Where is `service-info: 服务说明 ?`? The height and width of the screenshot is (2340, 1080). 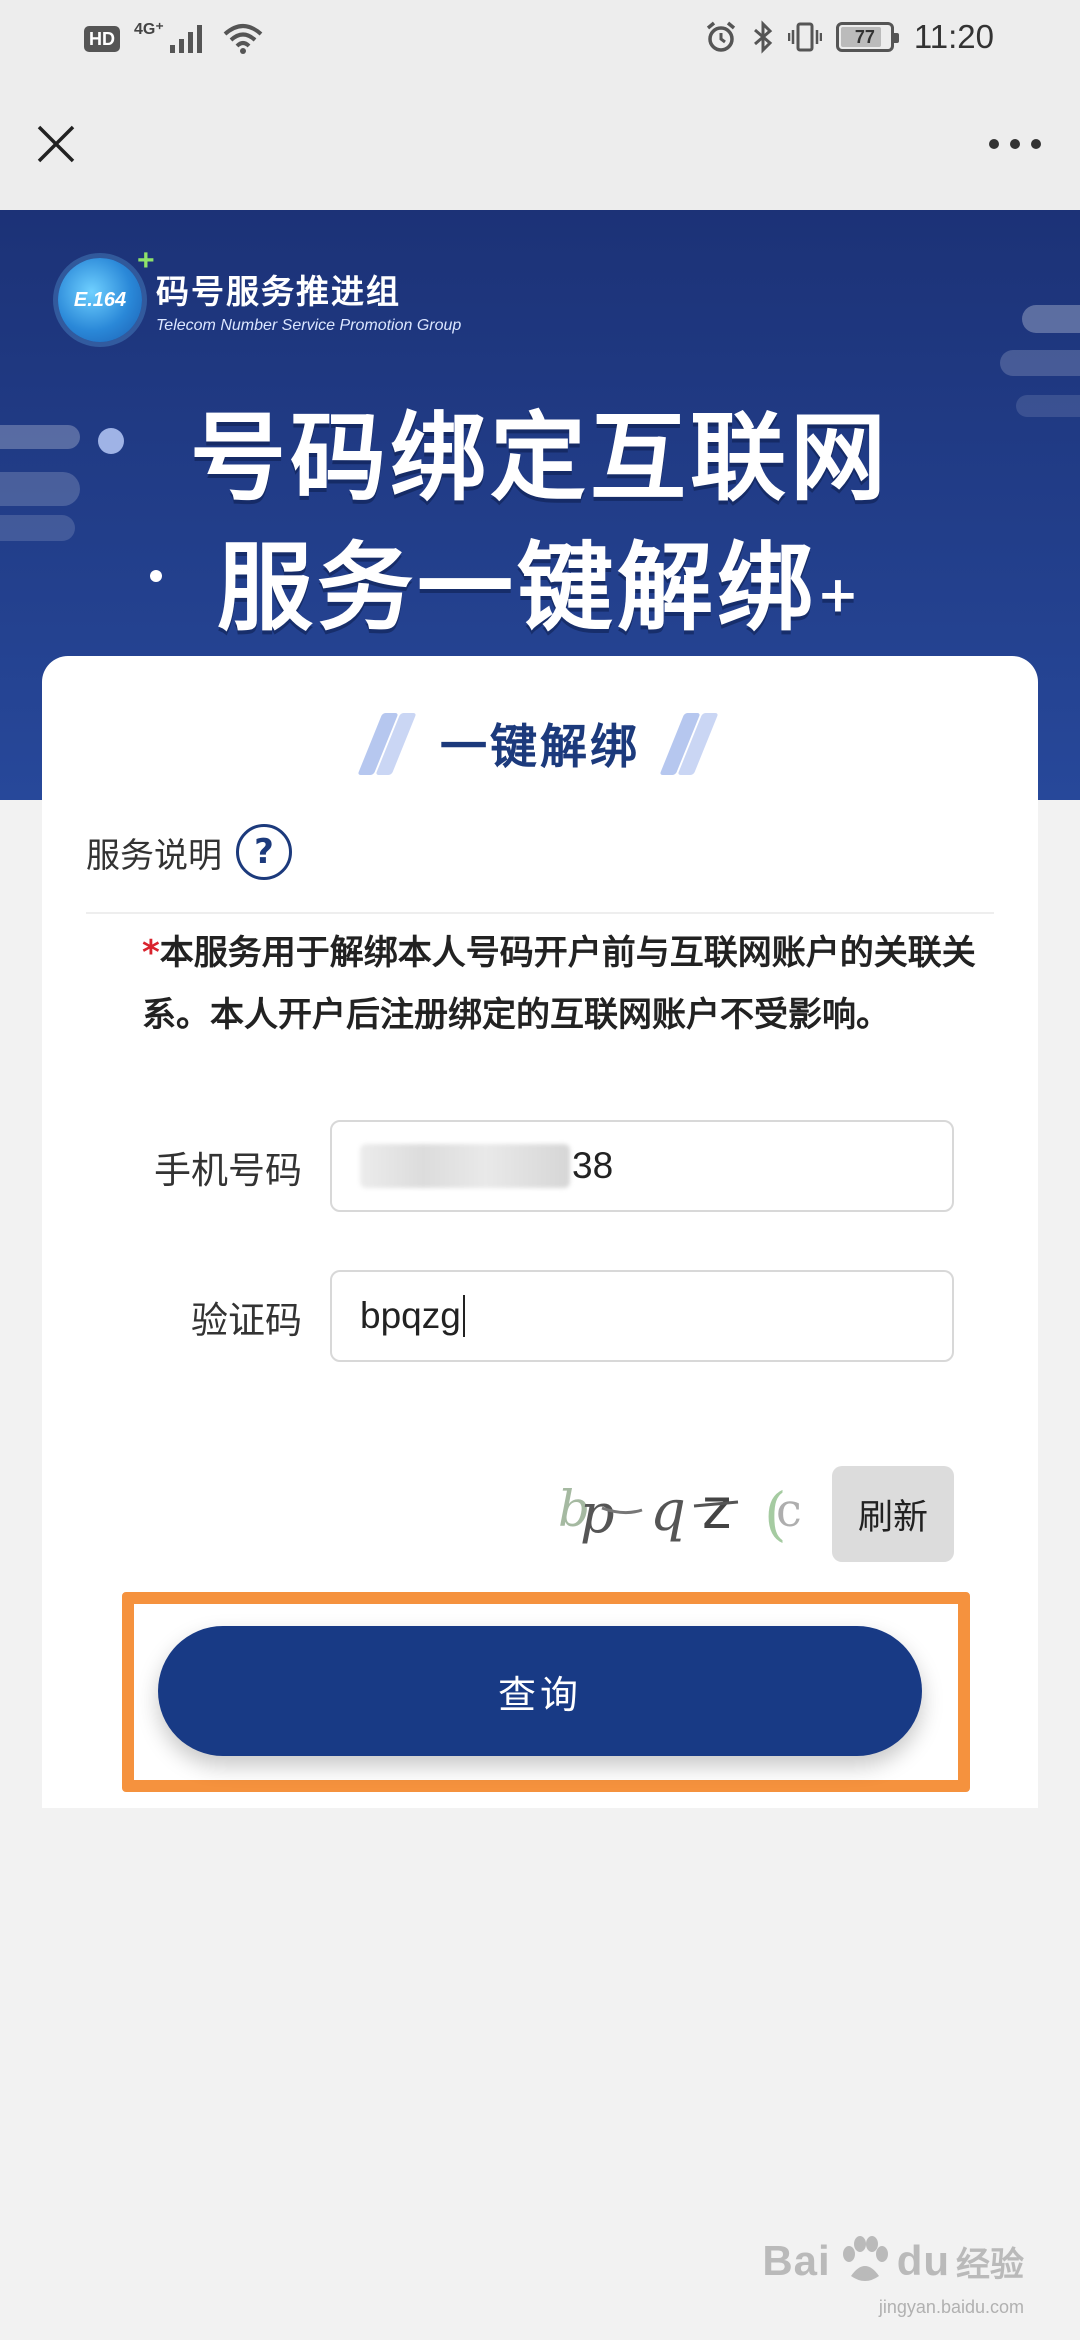 service-info: 服务说明 ? is located at coordinates (189, 852).